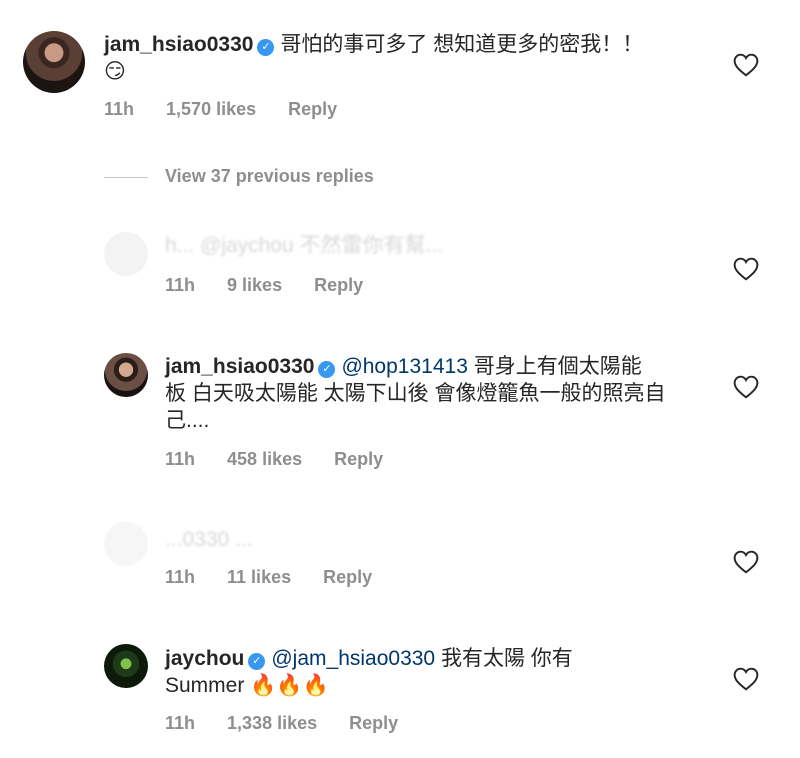  What do you see at coordinates (178, 44) in the screenshot?
I see `comment-username: jam_hsiao0330` at bounding box center [178, 44].